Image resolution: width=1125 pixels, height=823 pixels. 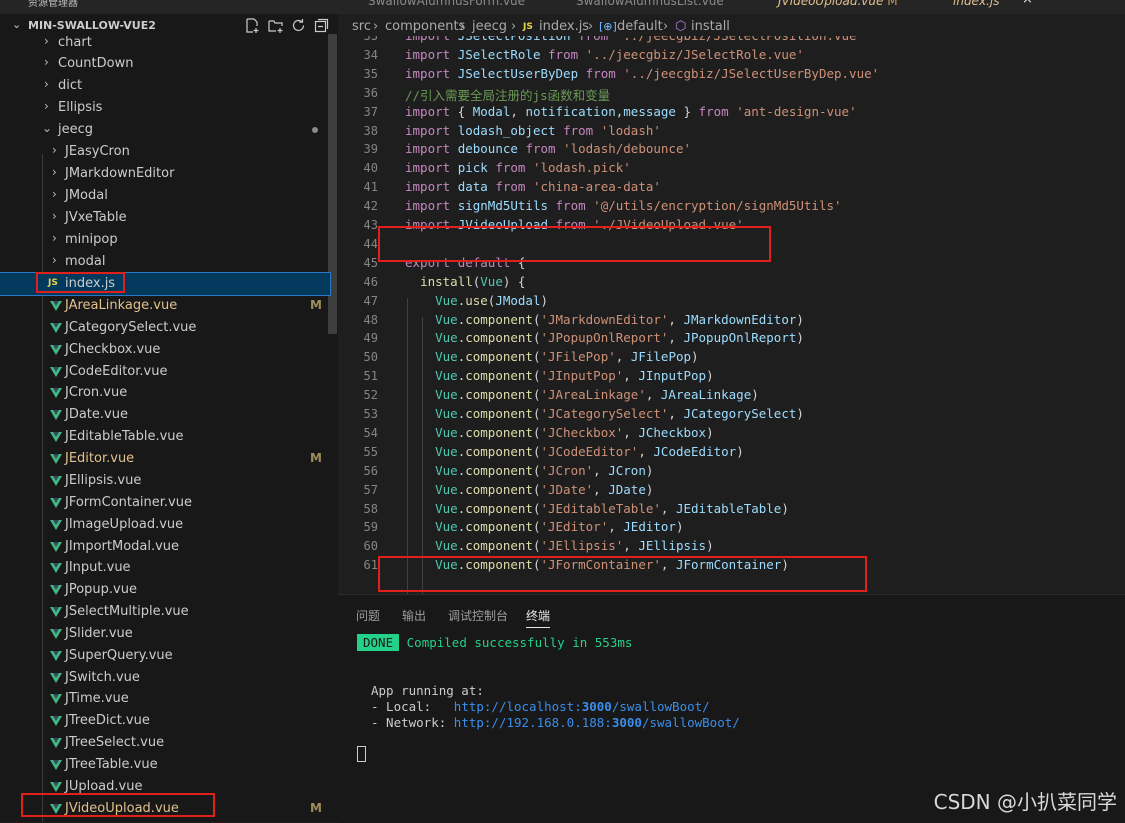 What do you see at coordinates (165, 568) in the screenshot?
I see `tree-file-item: JInput.vue` at bounding box center [165, 568].